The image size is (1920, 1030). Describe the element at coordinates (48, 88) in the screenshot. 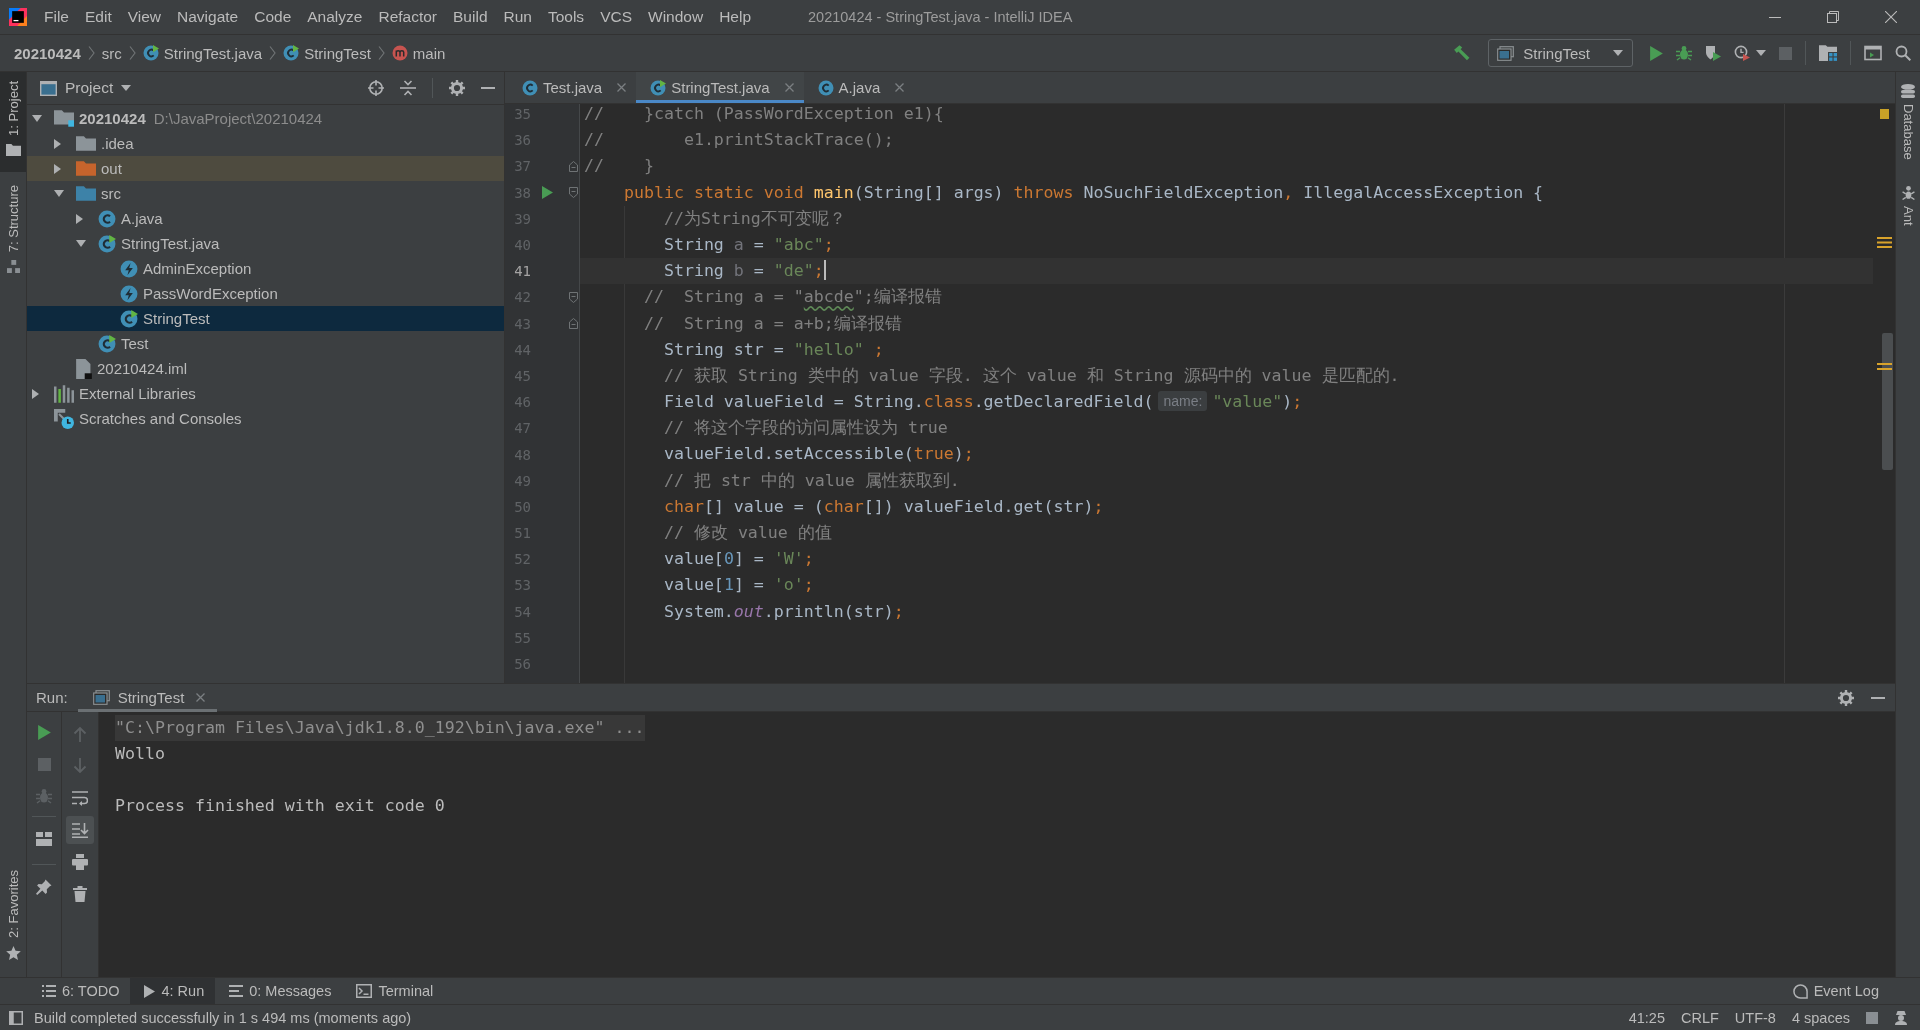

I see `panel-icon` at that location.